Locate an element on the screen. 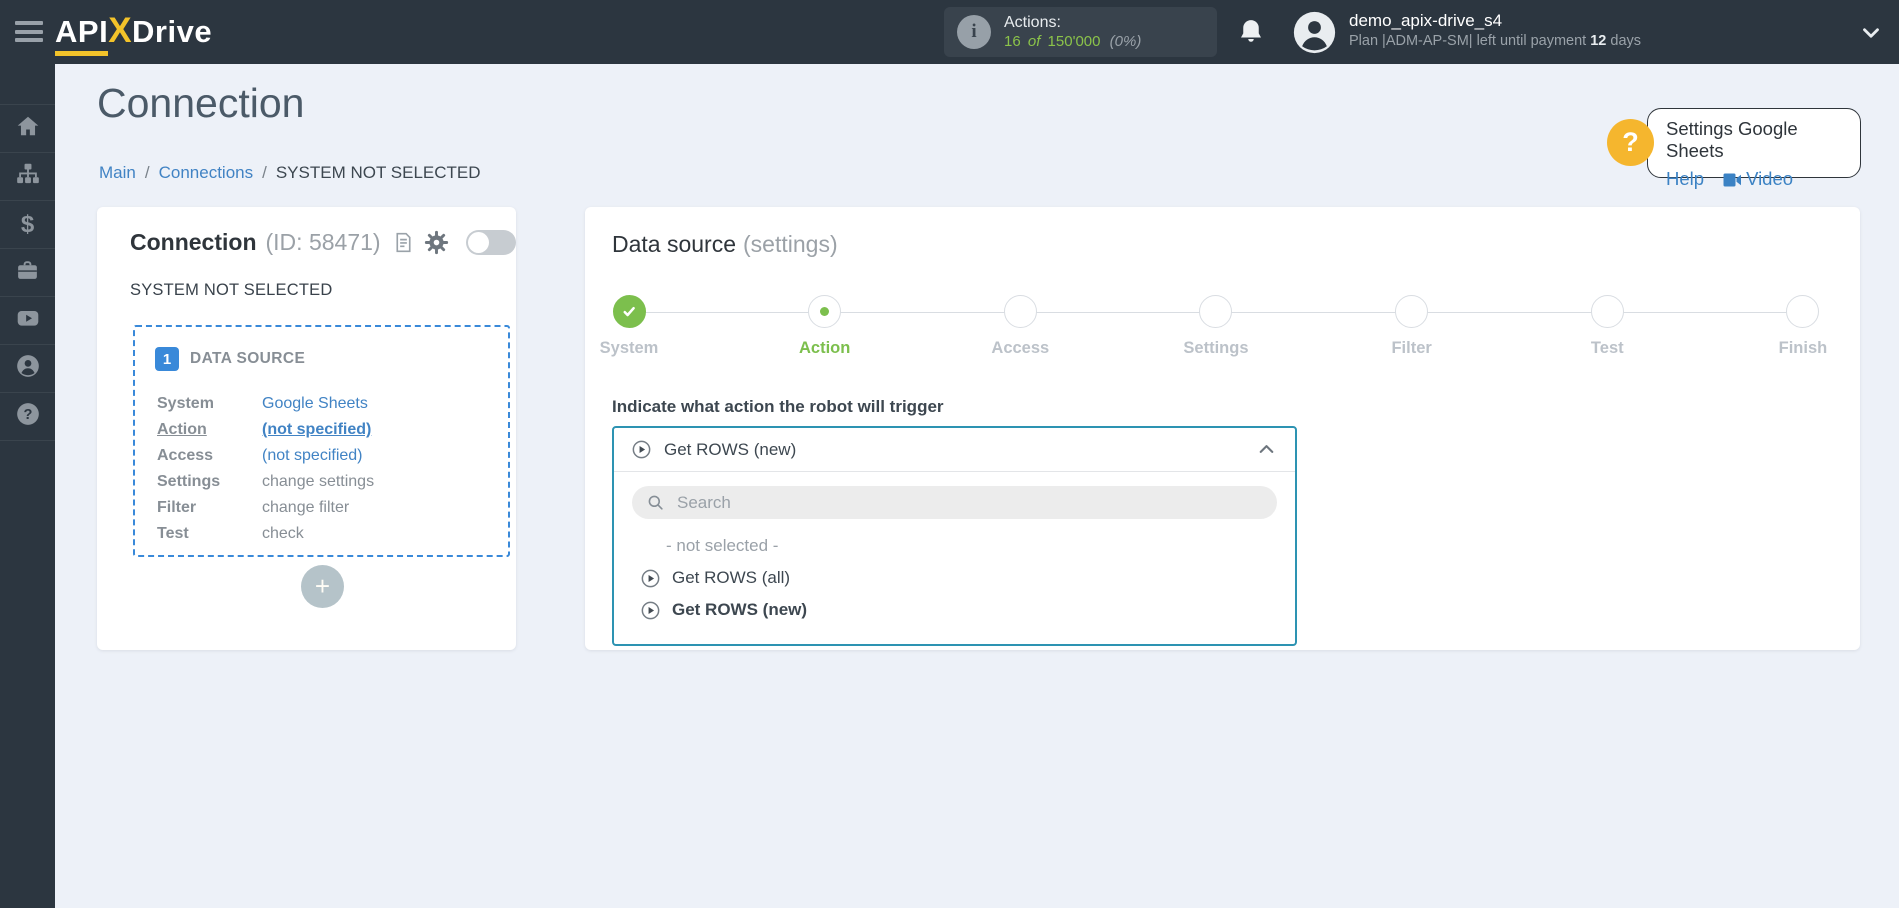 Image resolution: width=1899 pixels, height=908 pixels. logo-part-drive: Drive is located at coordinates (172, 31).